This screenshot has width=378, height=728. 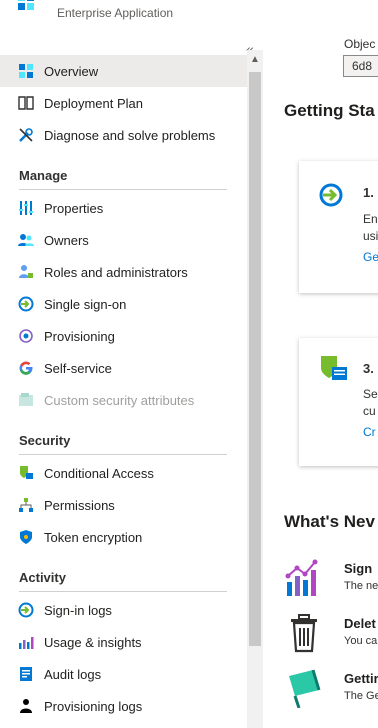 What do you see at coordinates (45, 440) in the screenshot?
I see `section-security-heading: Security` at bounding box center [45, 440].